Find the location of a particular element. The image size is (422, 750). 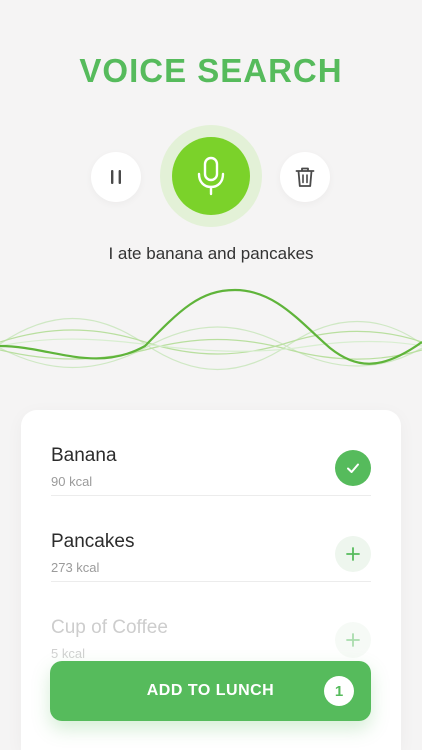

food-kcal: 273 kcal is located at coordinates (75, 567).